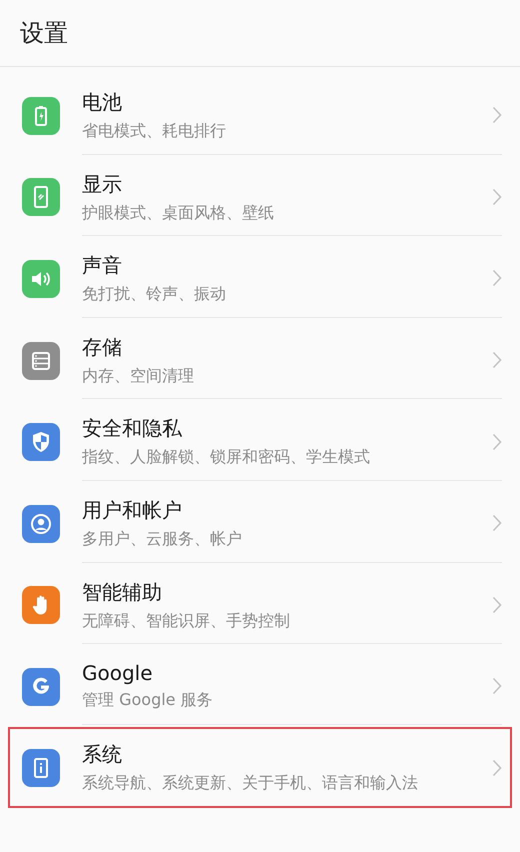 This screenshot has width=520, height=852. I want to click on item-title: 智能辅助, so click(122, 592).